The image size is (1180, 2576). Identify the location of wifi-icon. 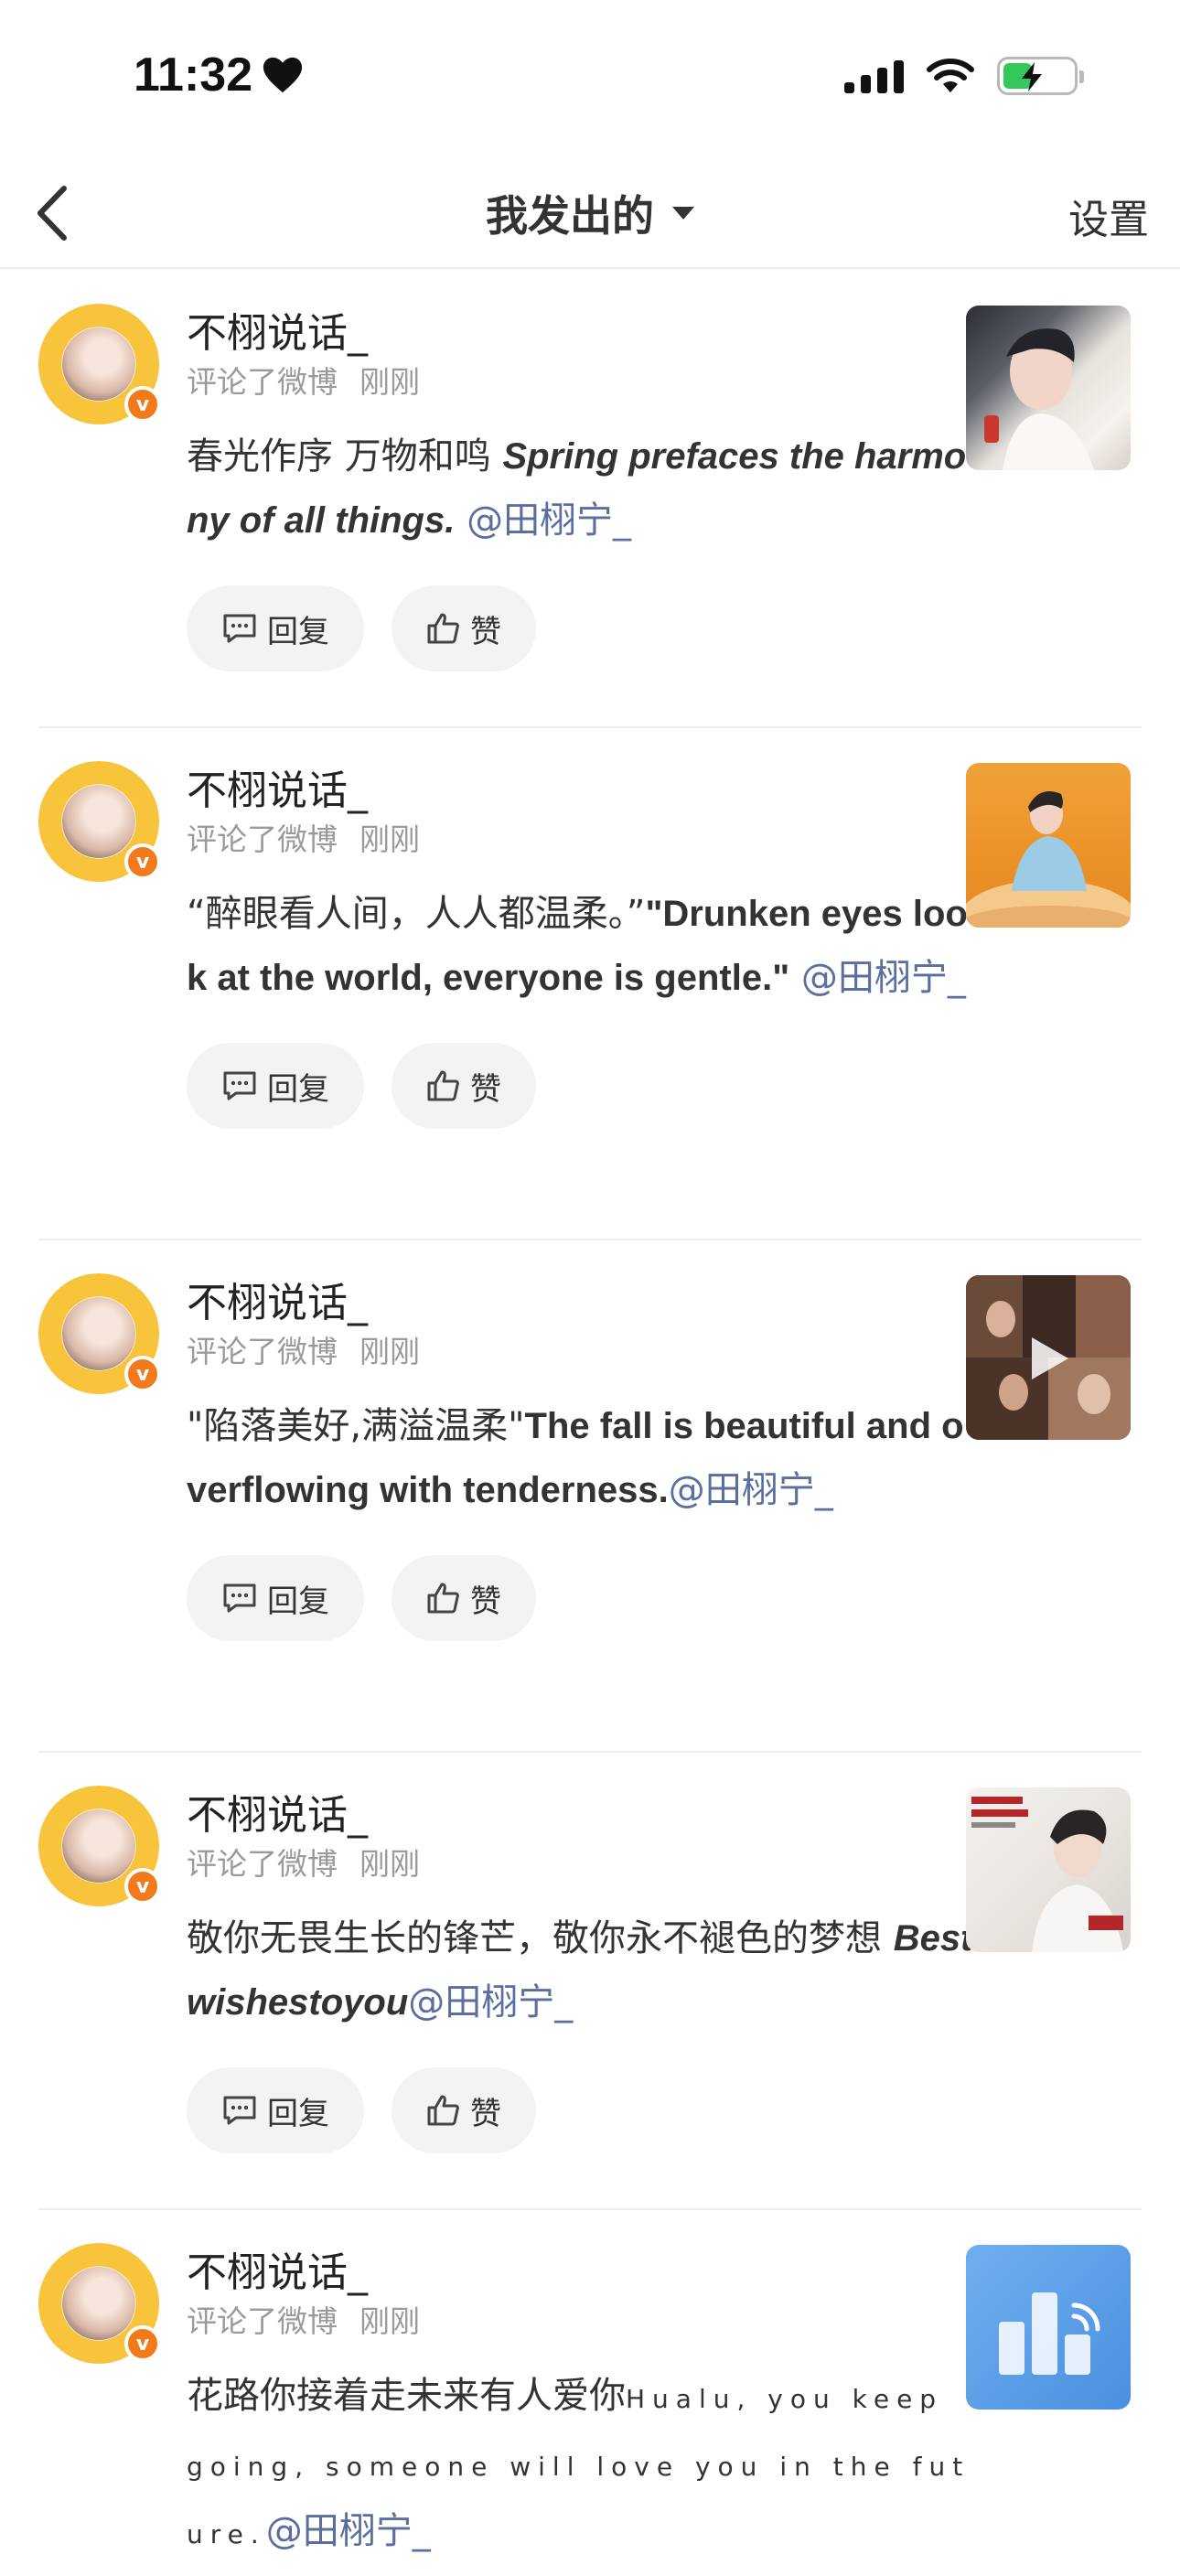
(950, 75).